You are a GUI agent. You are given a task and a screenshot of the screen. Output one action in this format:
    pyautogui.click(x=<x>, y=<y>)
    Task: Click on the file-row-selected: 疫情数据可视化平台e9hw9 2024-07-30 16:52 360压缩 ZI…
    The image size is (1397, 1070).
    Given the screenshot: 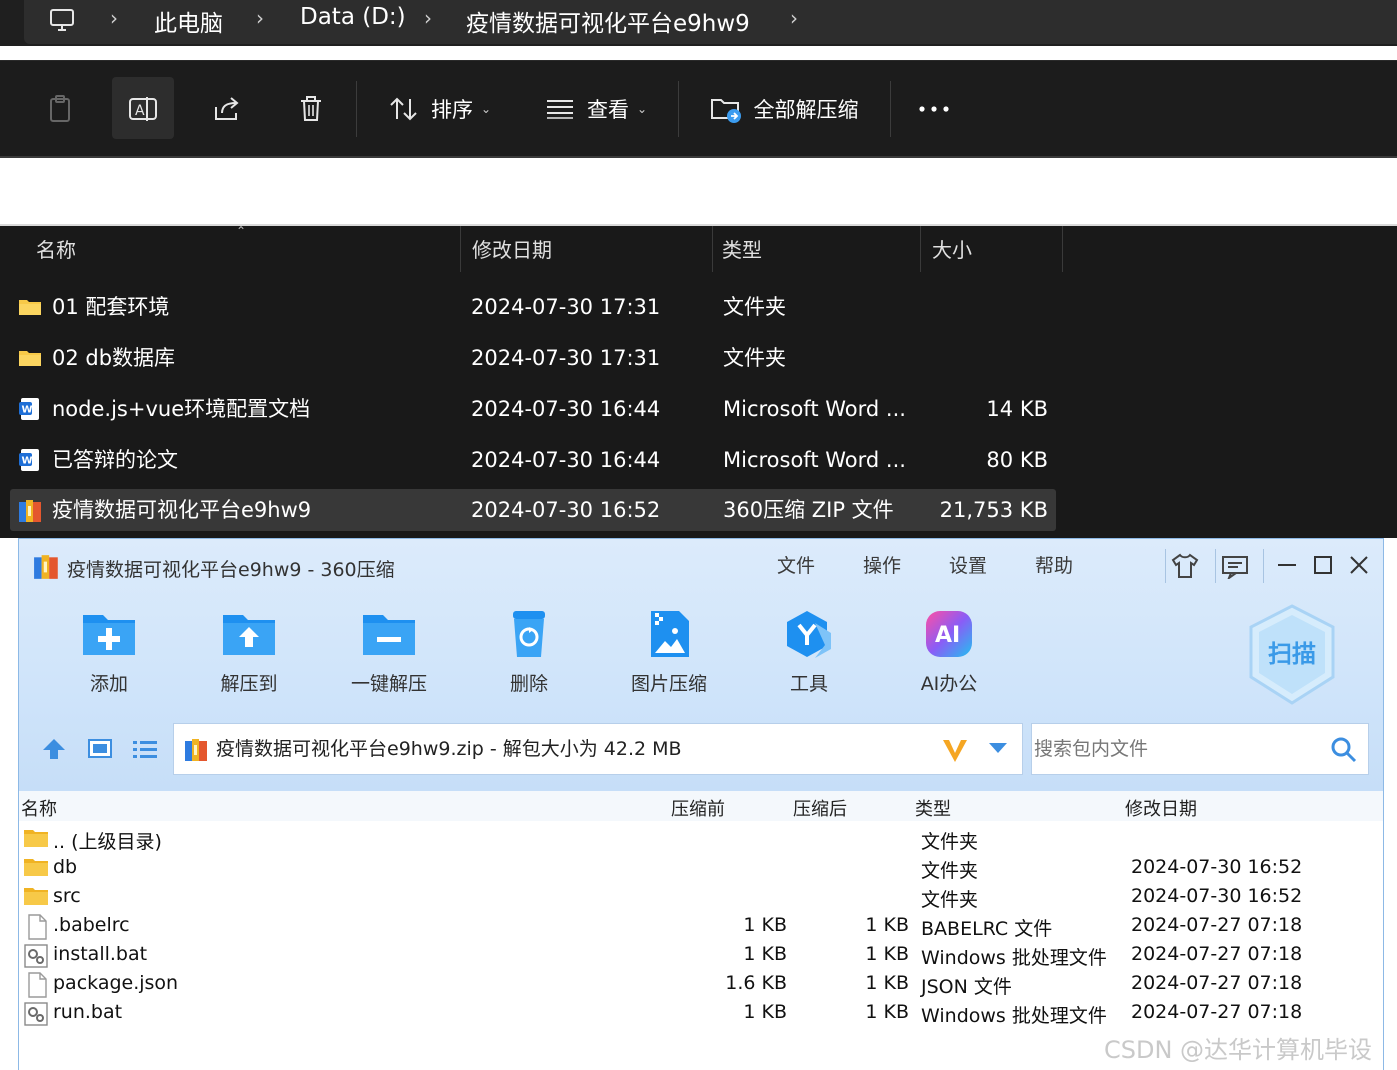 What is the action you would take?
    pyautogui.click(x=533, y=510)
    